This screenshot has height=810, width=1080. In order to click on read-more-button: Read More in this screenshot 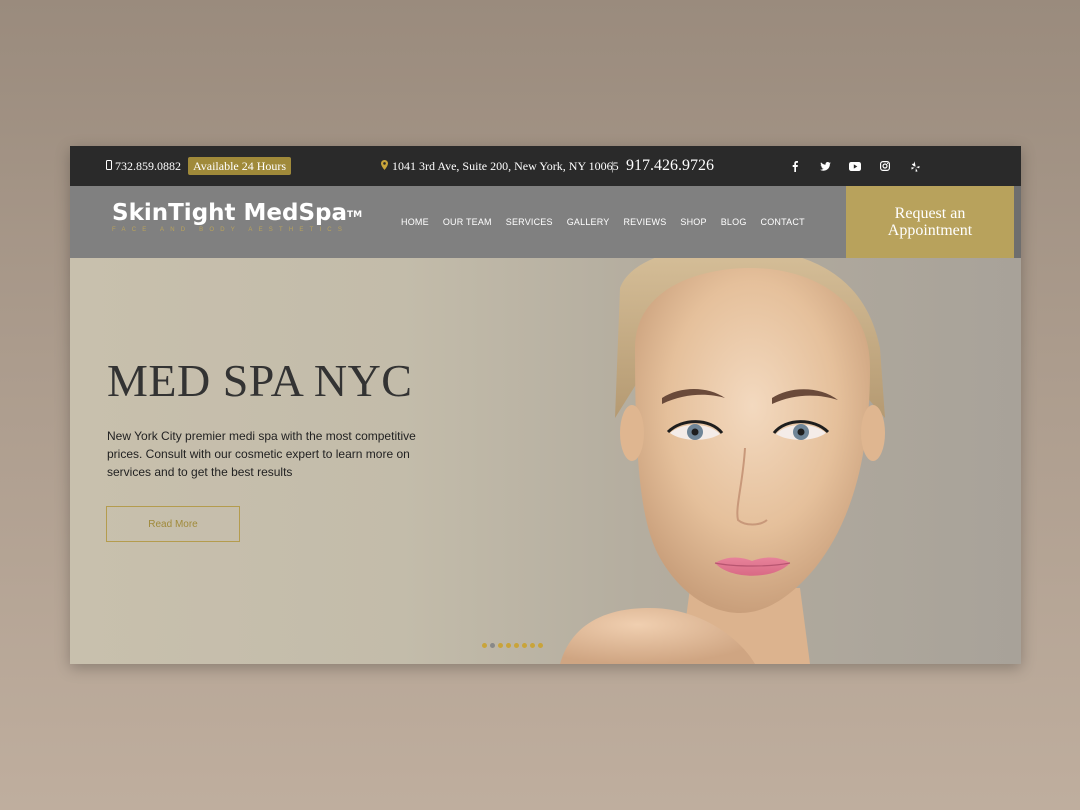, I will do `click(173, 524)`.